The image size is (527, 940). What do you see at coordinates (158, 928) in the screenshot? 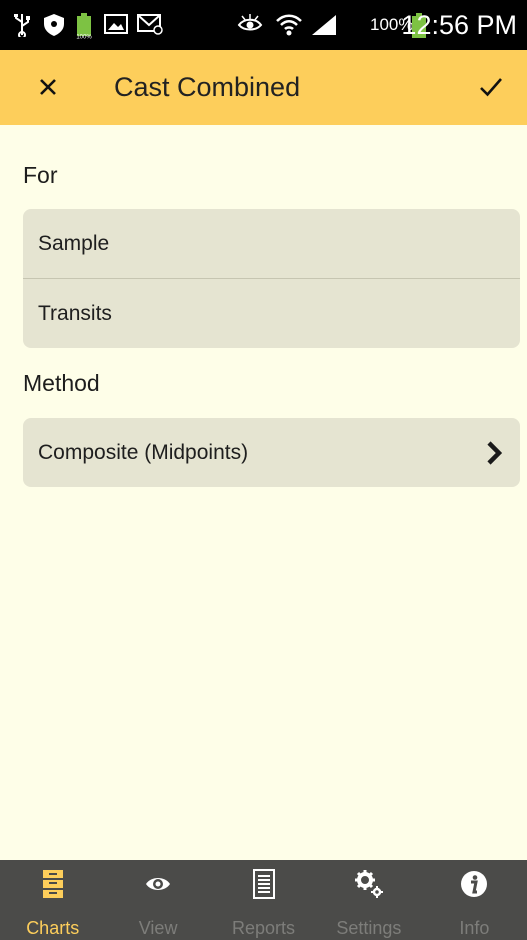
I see `nav-label: View` at bounding box center [158, 928].